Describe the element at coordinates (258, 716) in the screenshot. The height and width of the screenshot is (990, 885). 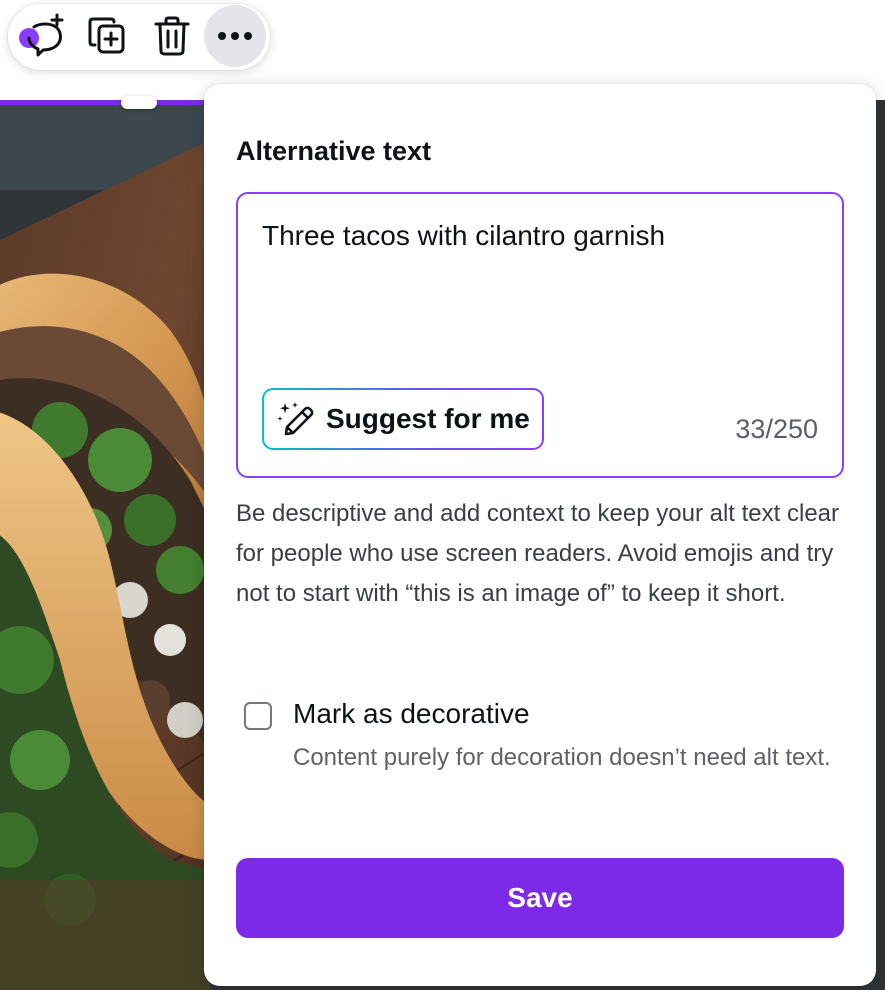
I see `mark-decorative-checkbox` at that location.